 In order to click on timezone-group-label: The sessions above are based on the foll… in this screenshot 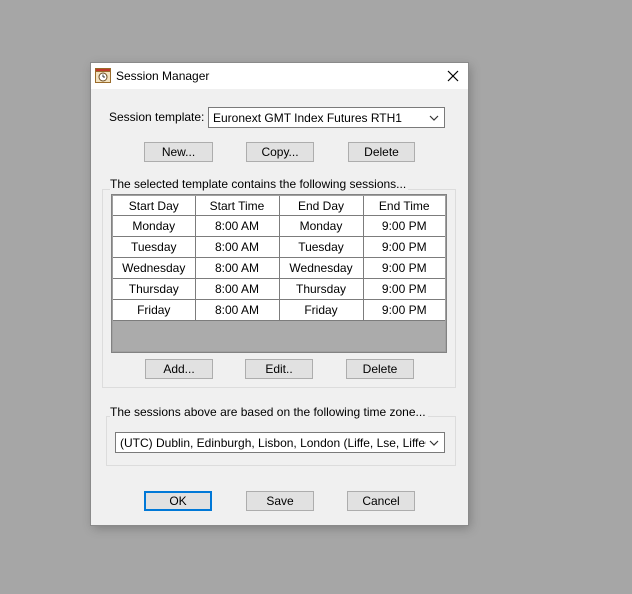, I will do `click(269, 412)`.